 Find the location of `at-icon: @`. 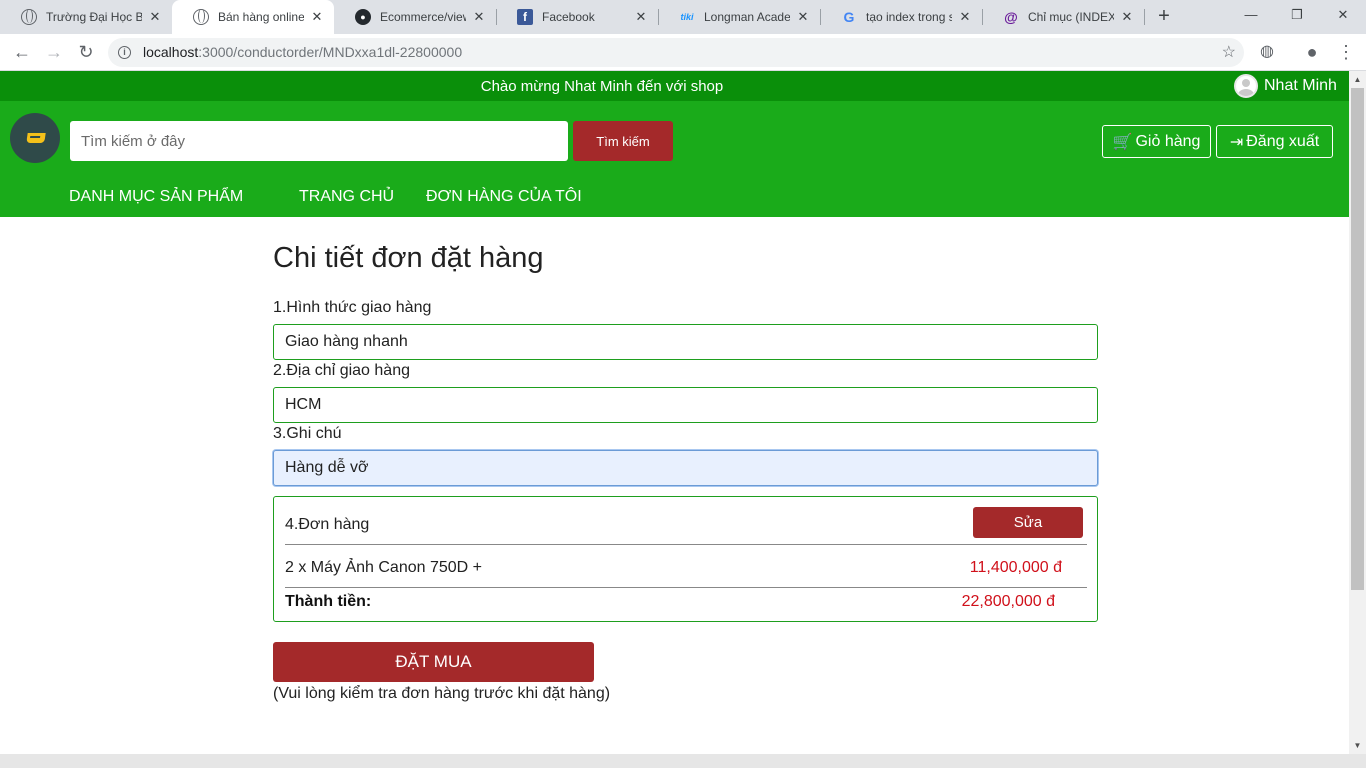

at-icon: @ is located at coordinates (1011, 17).